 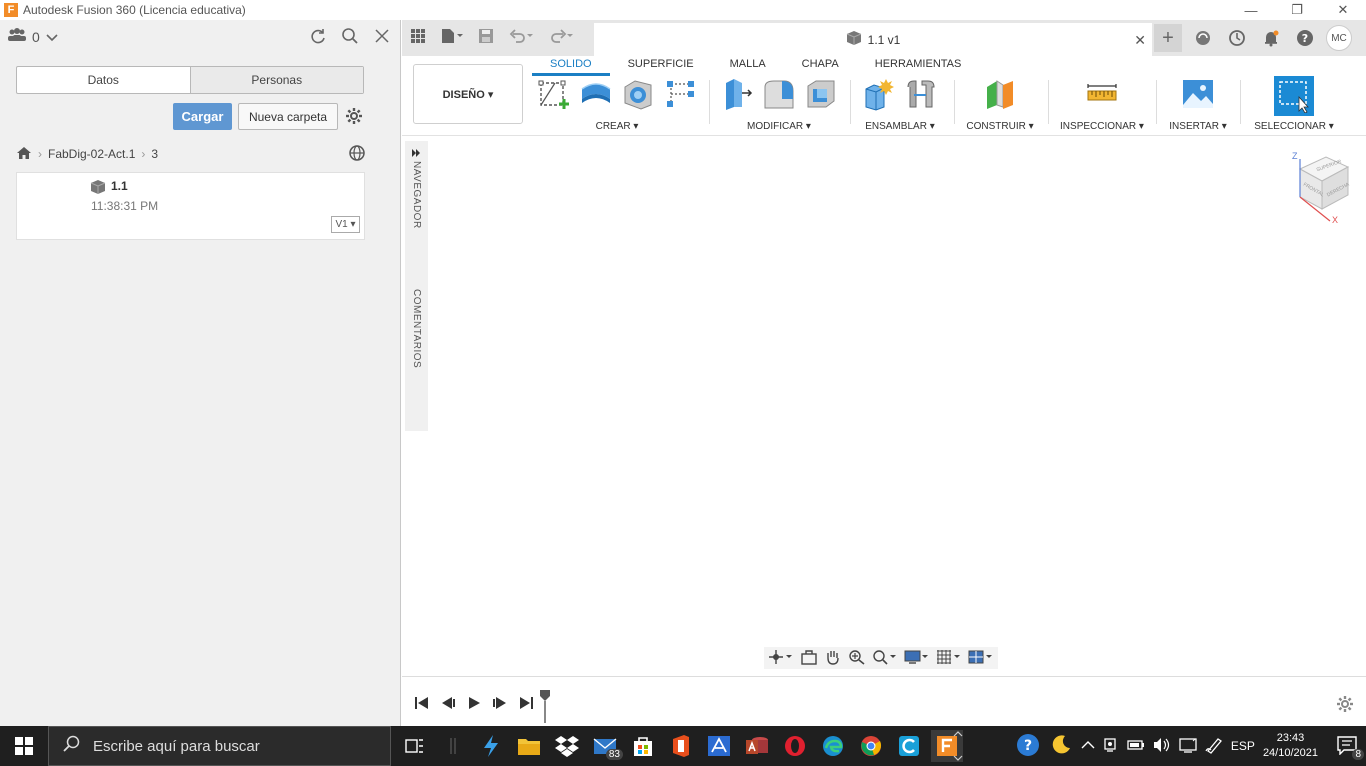 What do you see at coordinates (617, 126) in the screenshot?
I see `group-crear-label: CREAR ▾` at bounding box center [617, 126].